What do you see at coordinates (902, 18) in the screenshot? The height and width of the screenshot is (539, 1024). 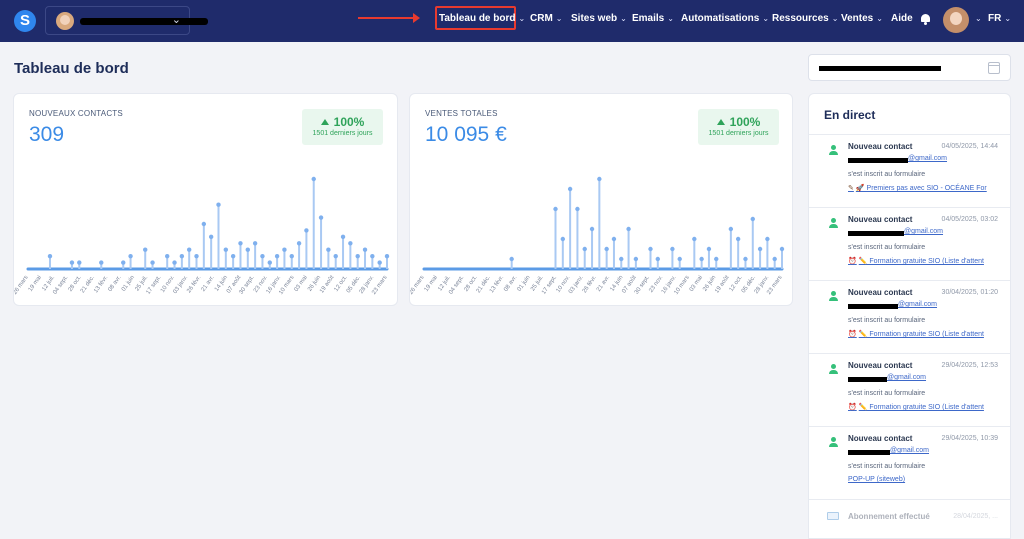 I see `nav-aide: Aide` at bounding box center [902, 18].